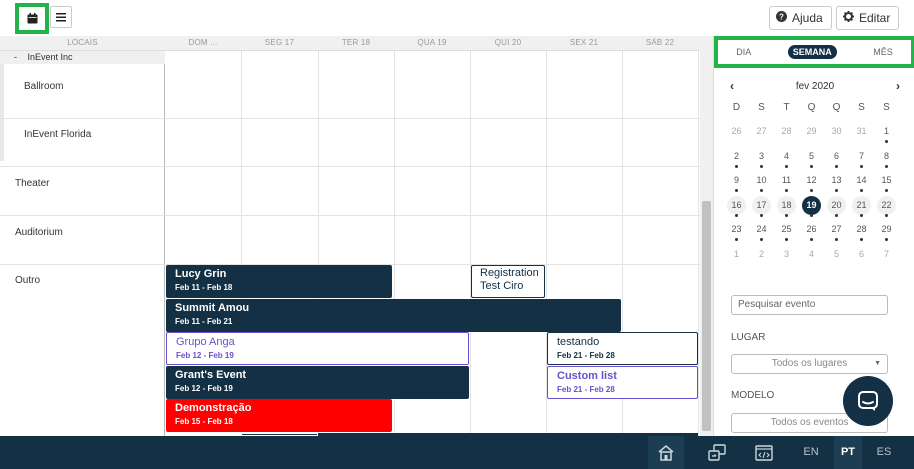 The width and height of the screenshot is (914, 469). What do you see at coordinates (736, 131) in the screenshot?
I see `calendar-day-number: 26` at bounding box center [736, 131].